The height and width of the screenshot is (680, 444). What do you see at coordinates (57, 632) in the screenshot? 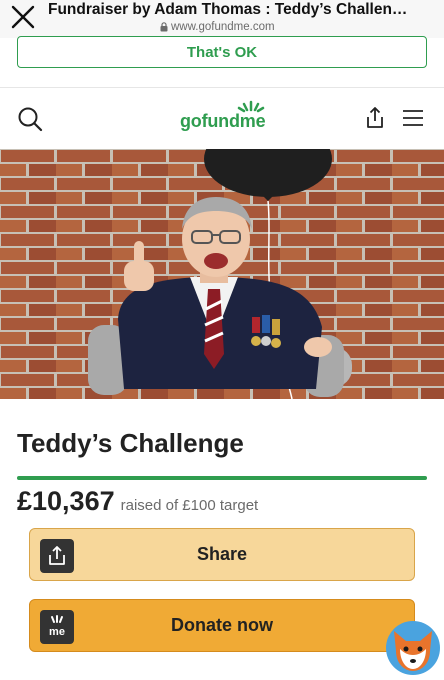
I see `me-text: me` at bounding box center [57, 632].